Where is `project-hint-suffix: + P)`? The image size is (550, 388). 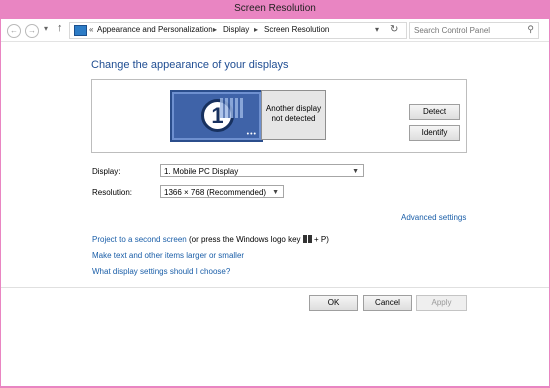 project-hint-suffix: + P) is located at coordinates (321, 239).